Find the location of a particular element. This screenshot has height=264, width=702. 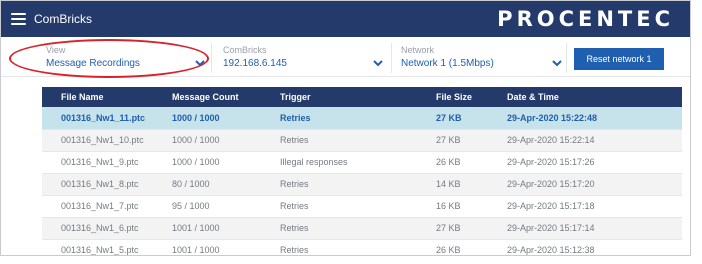

network-select: Network Network 1 (1.5Mbps) is located at coordinates (482, 57).